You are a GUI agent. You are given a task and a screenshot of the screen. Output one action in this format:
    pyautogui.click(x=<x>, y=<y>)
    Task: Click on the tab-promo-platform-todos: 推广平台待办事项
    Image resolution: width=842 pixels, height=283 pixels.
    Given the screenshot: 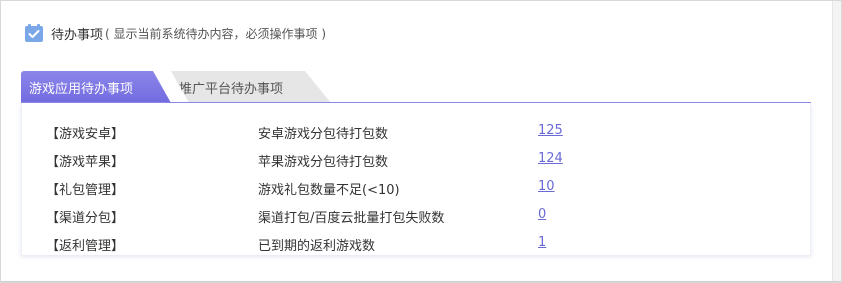 What is the action you would take?
    pyautogui.click(x=251, y=87)
    